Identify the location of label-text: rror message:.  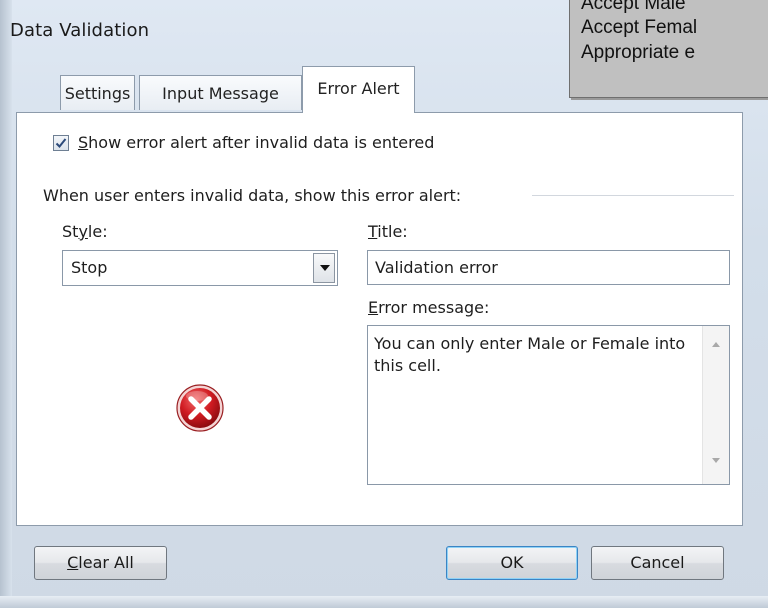
(434, 307).